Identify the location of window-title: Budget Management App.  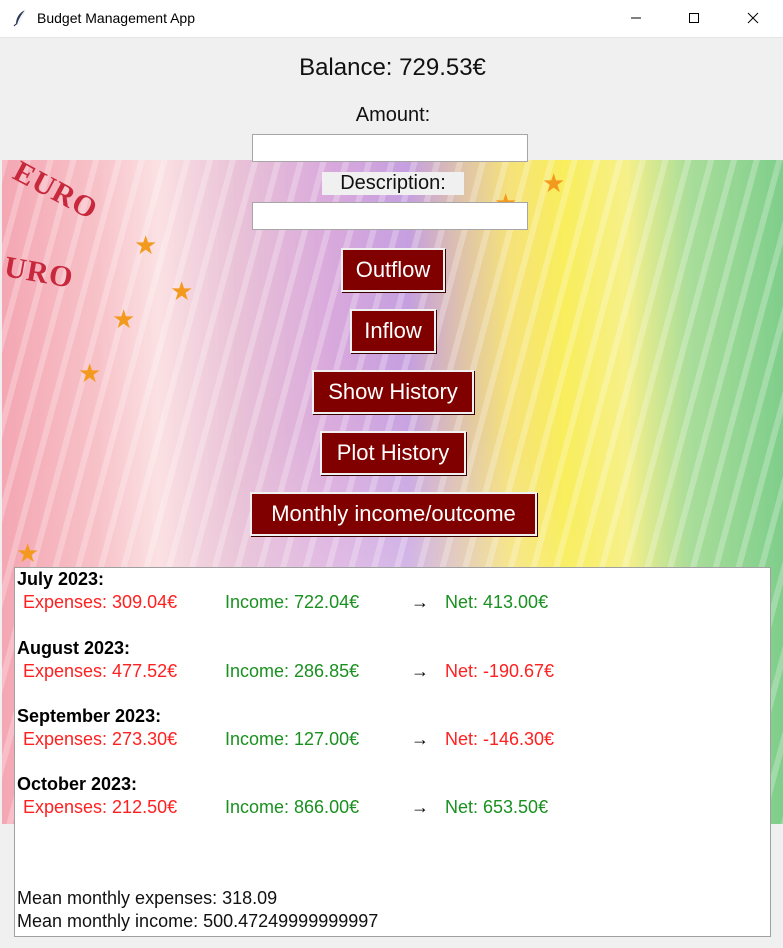
(116, 18).